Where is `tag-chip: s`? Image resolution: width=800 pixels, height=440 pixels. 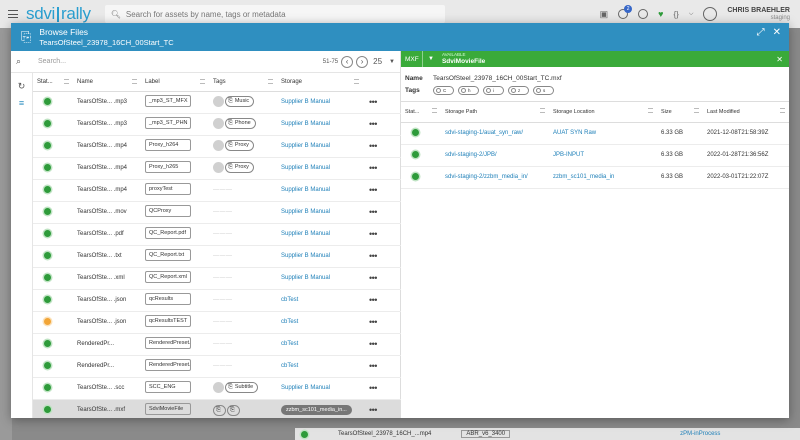 tag-chip: s is located at coordinates (543, 90).